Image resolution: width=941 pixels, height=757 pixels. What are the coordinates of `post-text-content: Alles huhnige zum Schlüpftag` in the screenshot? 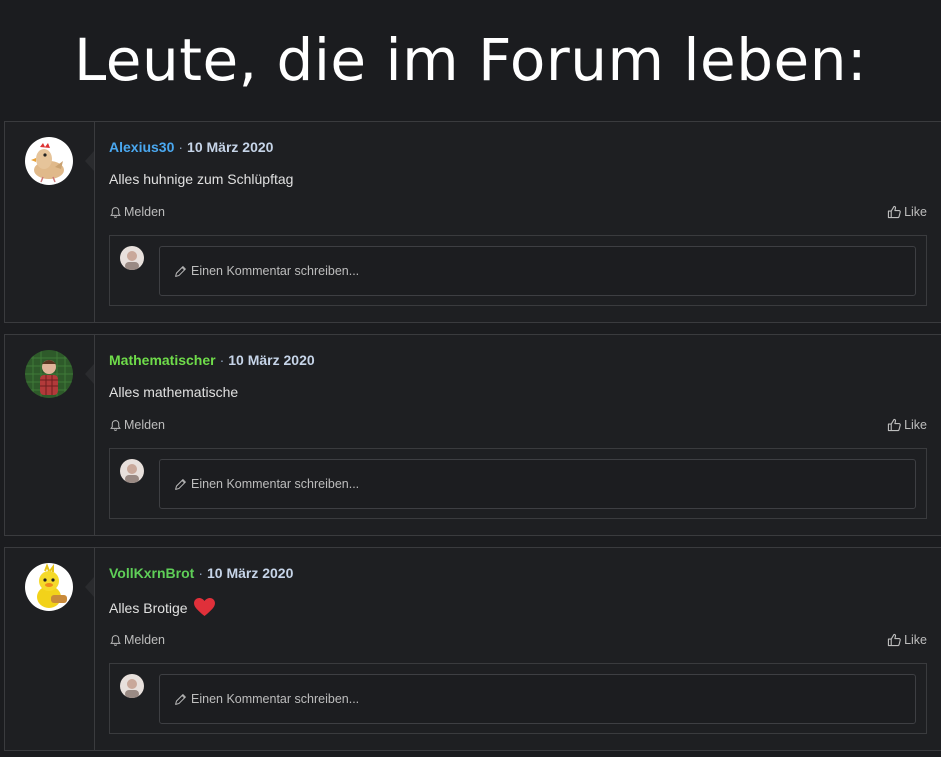 It's located at (201, 179).